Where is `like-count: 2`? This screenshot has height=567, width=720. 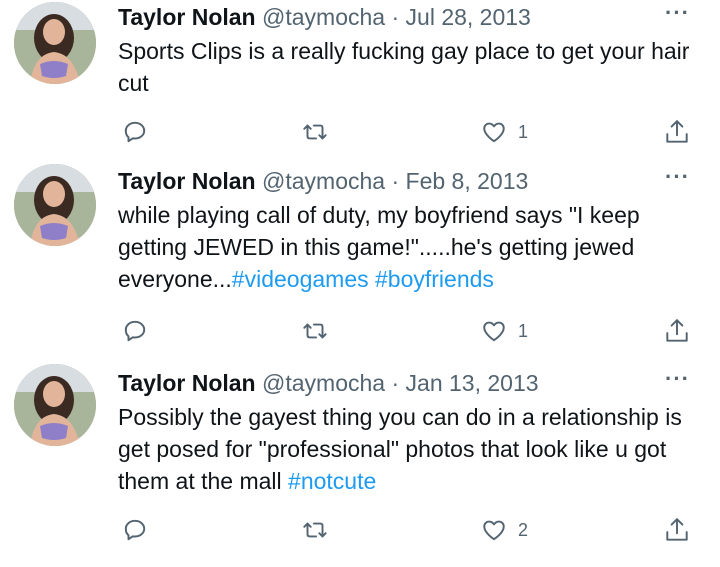
like-count: 2 is located at coordinates (523, 529).